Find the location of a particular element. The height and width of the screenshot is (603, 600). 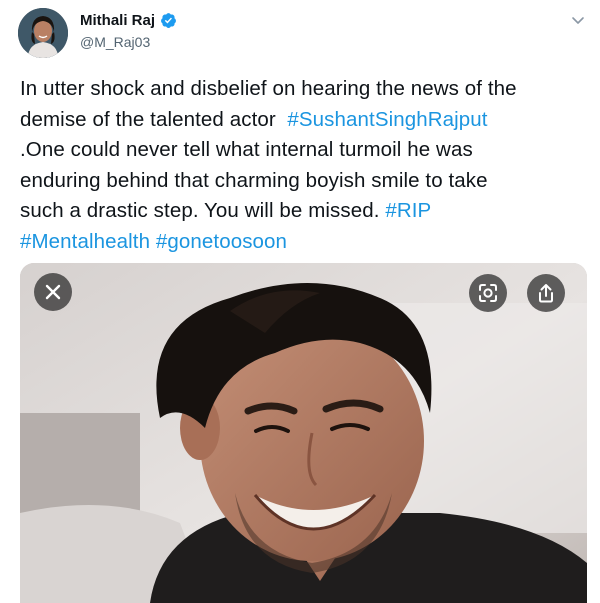

hashtag-link: #RIP is located at coordinates (408, 210).